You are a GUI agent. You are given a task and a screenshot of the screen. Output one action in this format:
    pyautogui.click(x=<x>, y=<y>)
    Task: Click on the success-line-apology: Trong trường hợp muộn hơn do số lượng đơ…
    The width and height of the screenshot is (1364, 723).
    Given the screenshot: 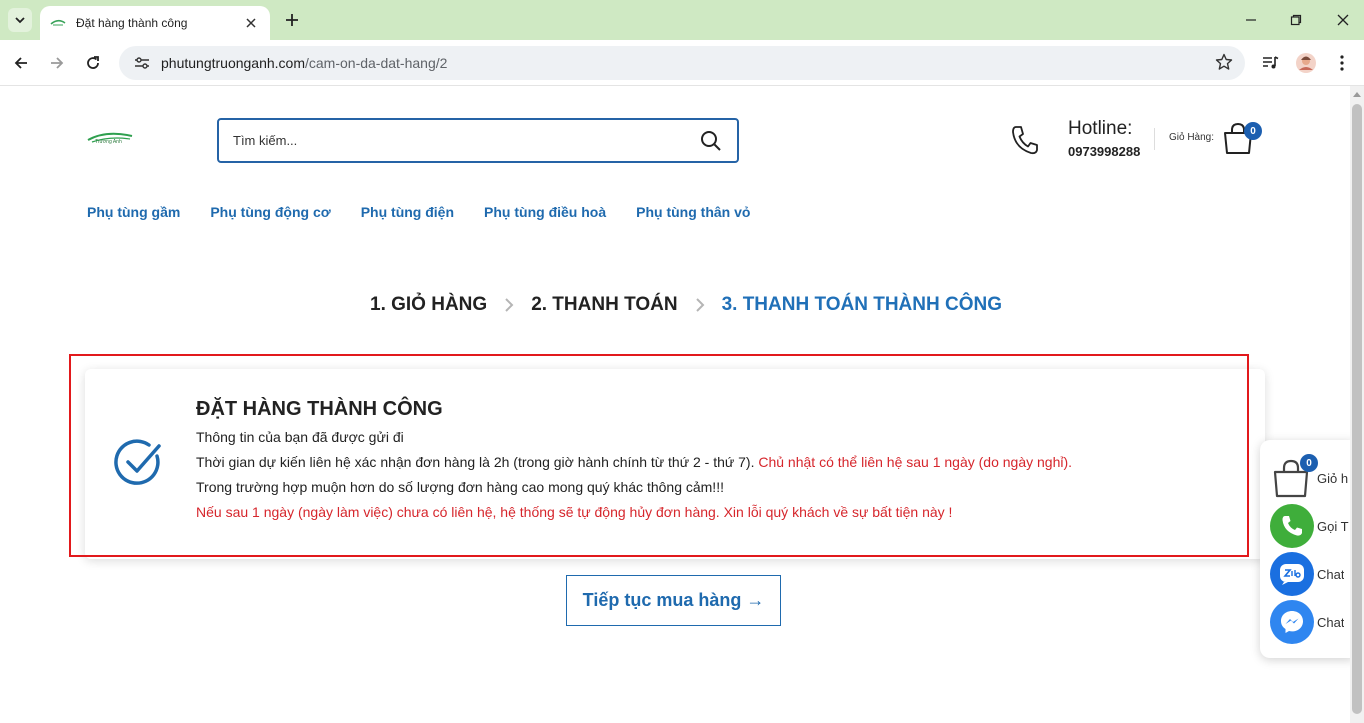 What is the action you would take?
    pyautogui.click(x=460, y=487)
    